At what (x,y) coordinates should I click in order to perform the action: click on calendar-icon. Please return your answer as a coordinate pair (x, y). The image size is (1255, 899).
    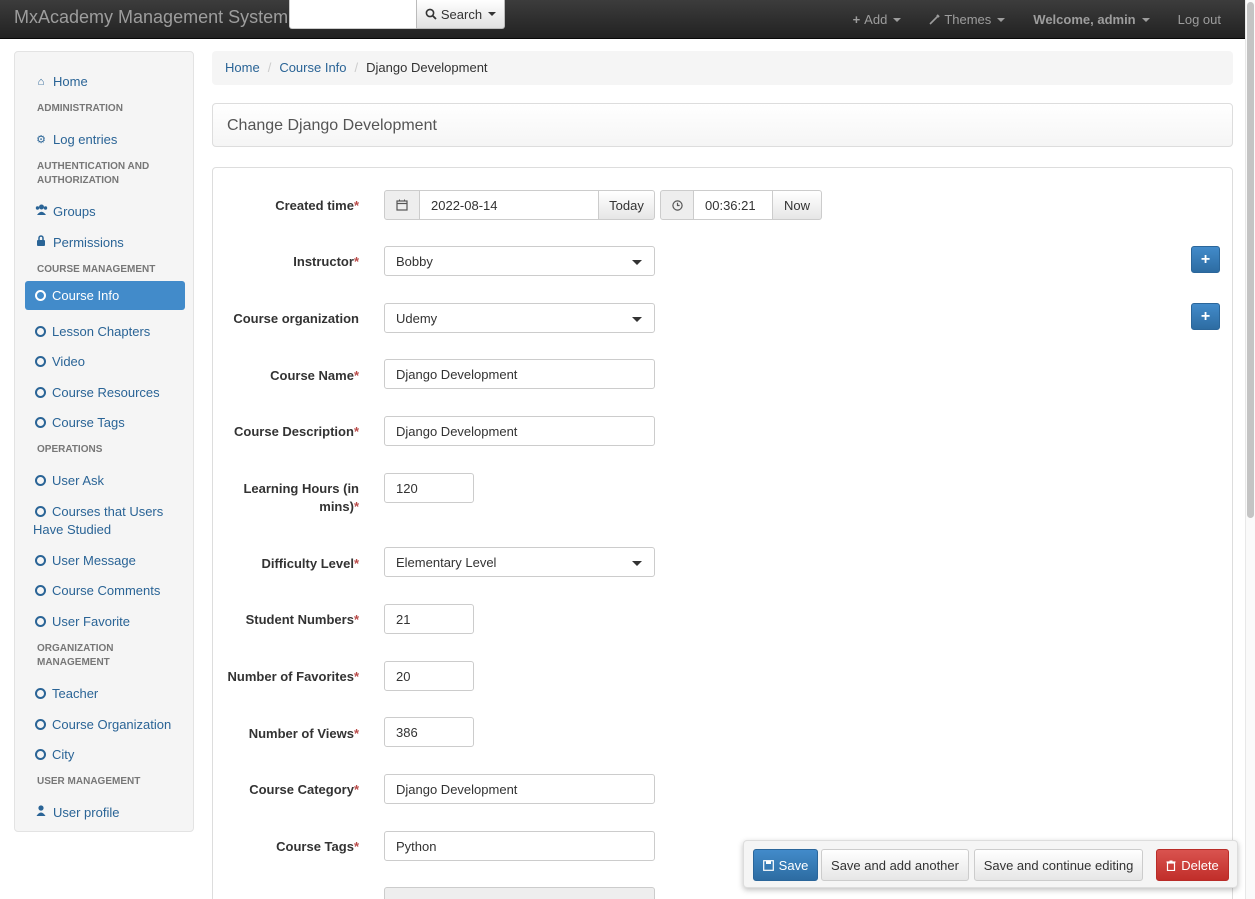
    Looking at the image, I should click on (402, 205).